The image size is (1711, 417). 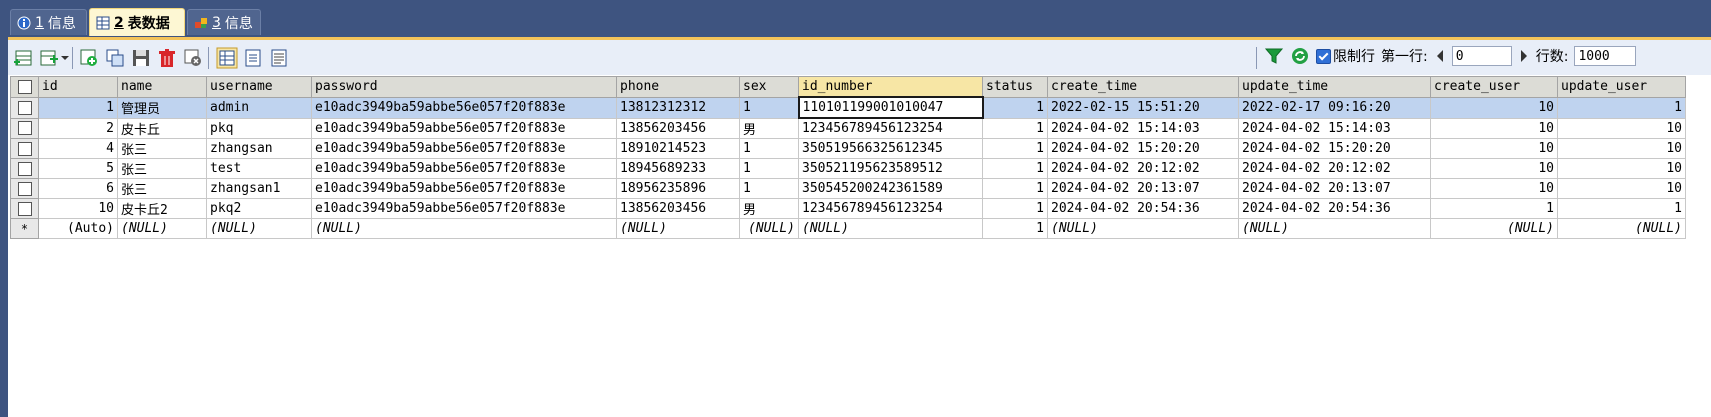 What do you see at coordinates (890, 168) in the screenshot?
I see `table-cell: 350521195623589512` at bounding box center [890, 168].